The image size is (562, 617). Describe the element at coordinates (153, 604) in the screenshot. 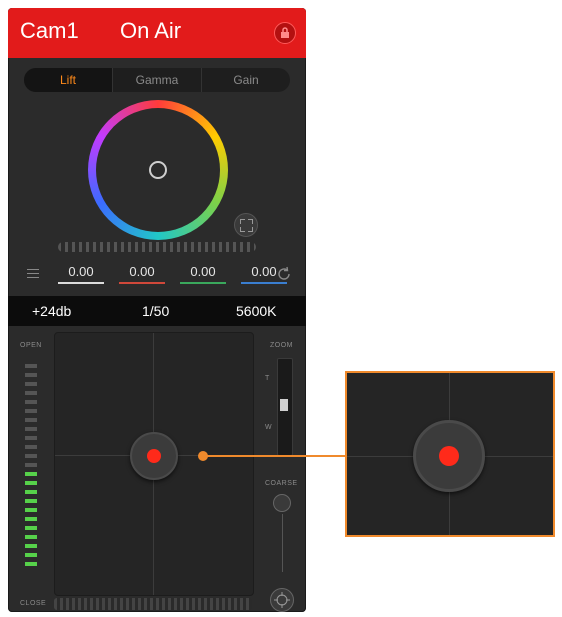

I see `master-black-slider` at that location.